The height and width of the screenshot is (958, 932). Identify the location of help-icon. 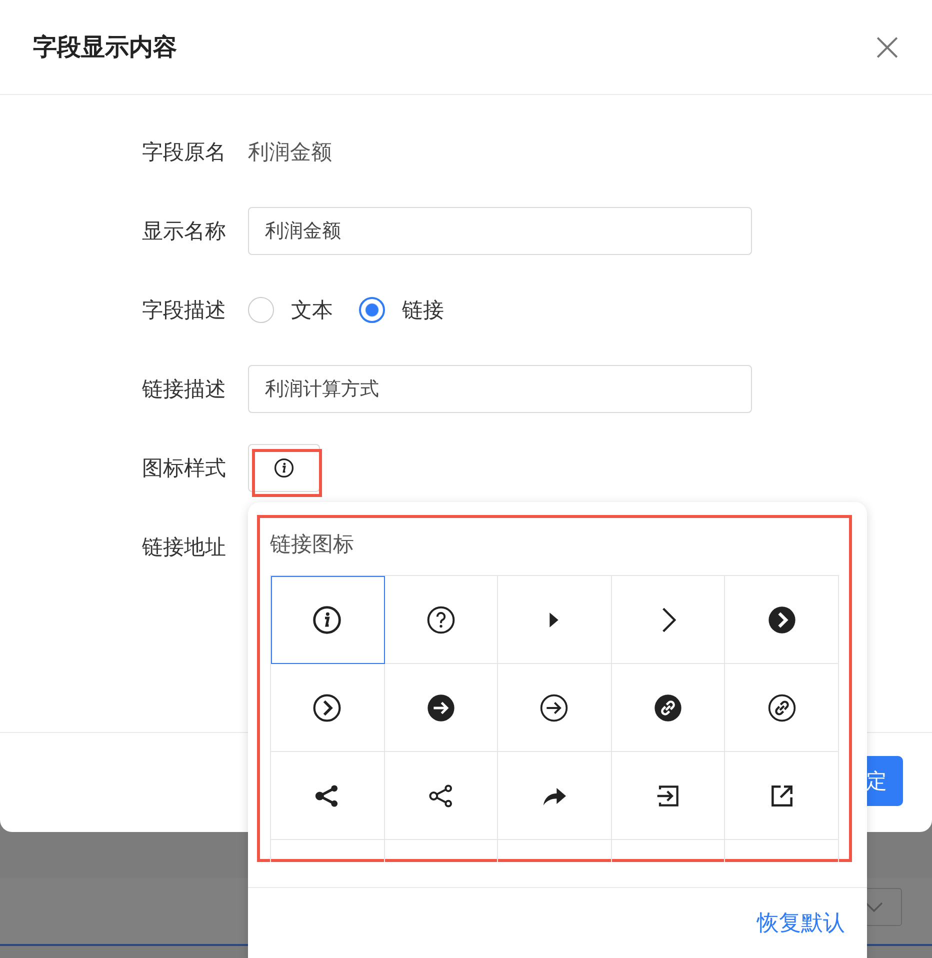
(440, 620).